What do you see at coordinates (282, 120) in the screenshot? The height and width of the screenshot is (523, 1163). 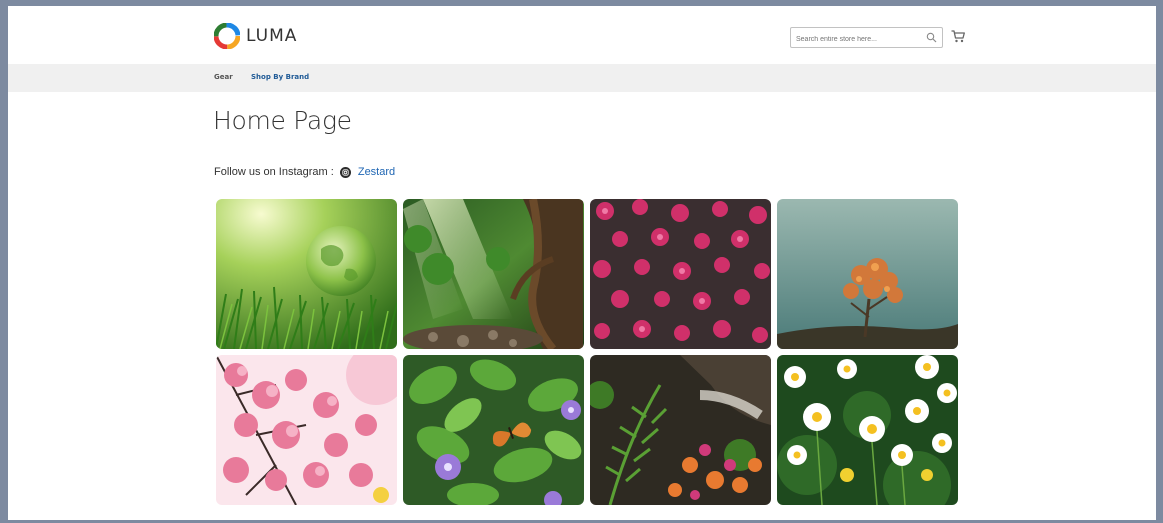 I see `page-title: Home Page` at bounding box center [282, 120].